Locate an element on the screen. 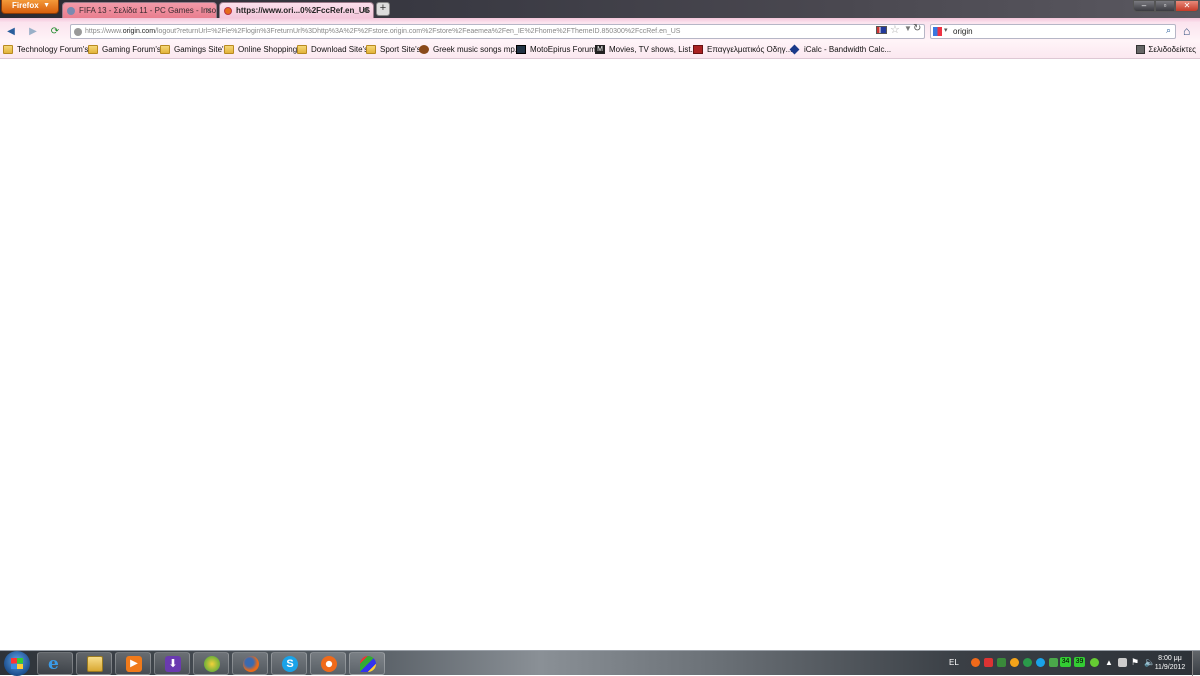  bookmark-online-shopping: Online Shopping is located at coordinates (260, 50).